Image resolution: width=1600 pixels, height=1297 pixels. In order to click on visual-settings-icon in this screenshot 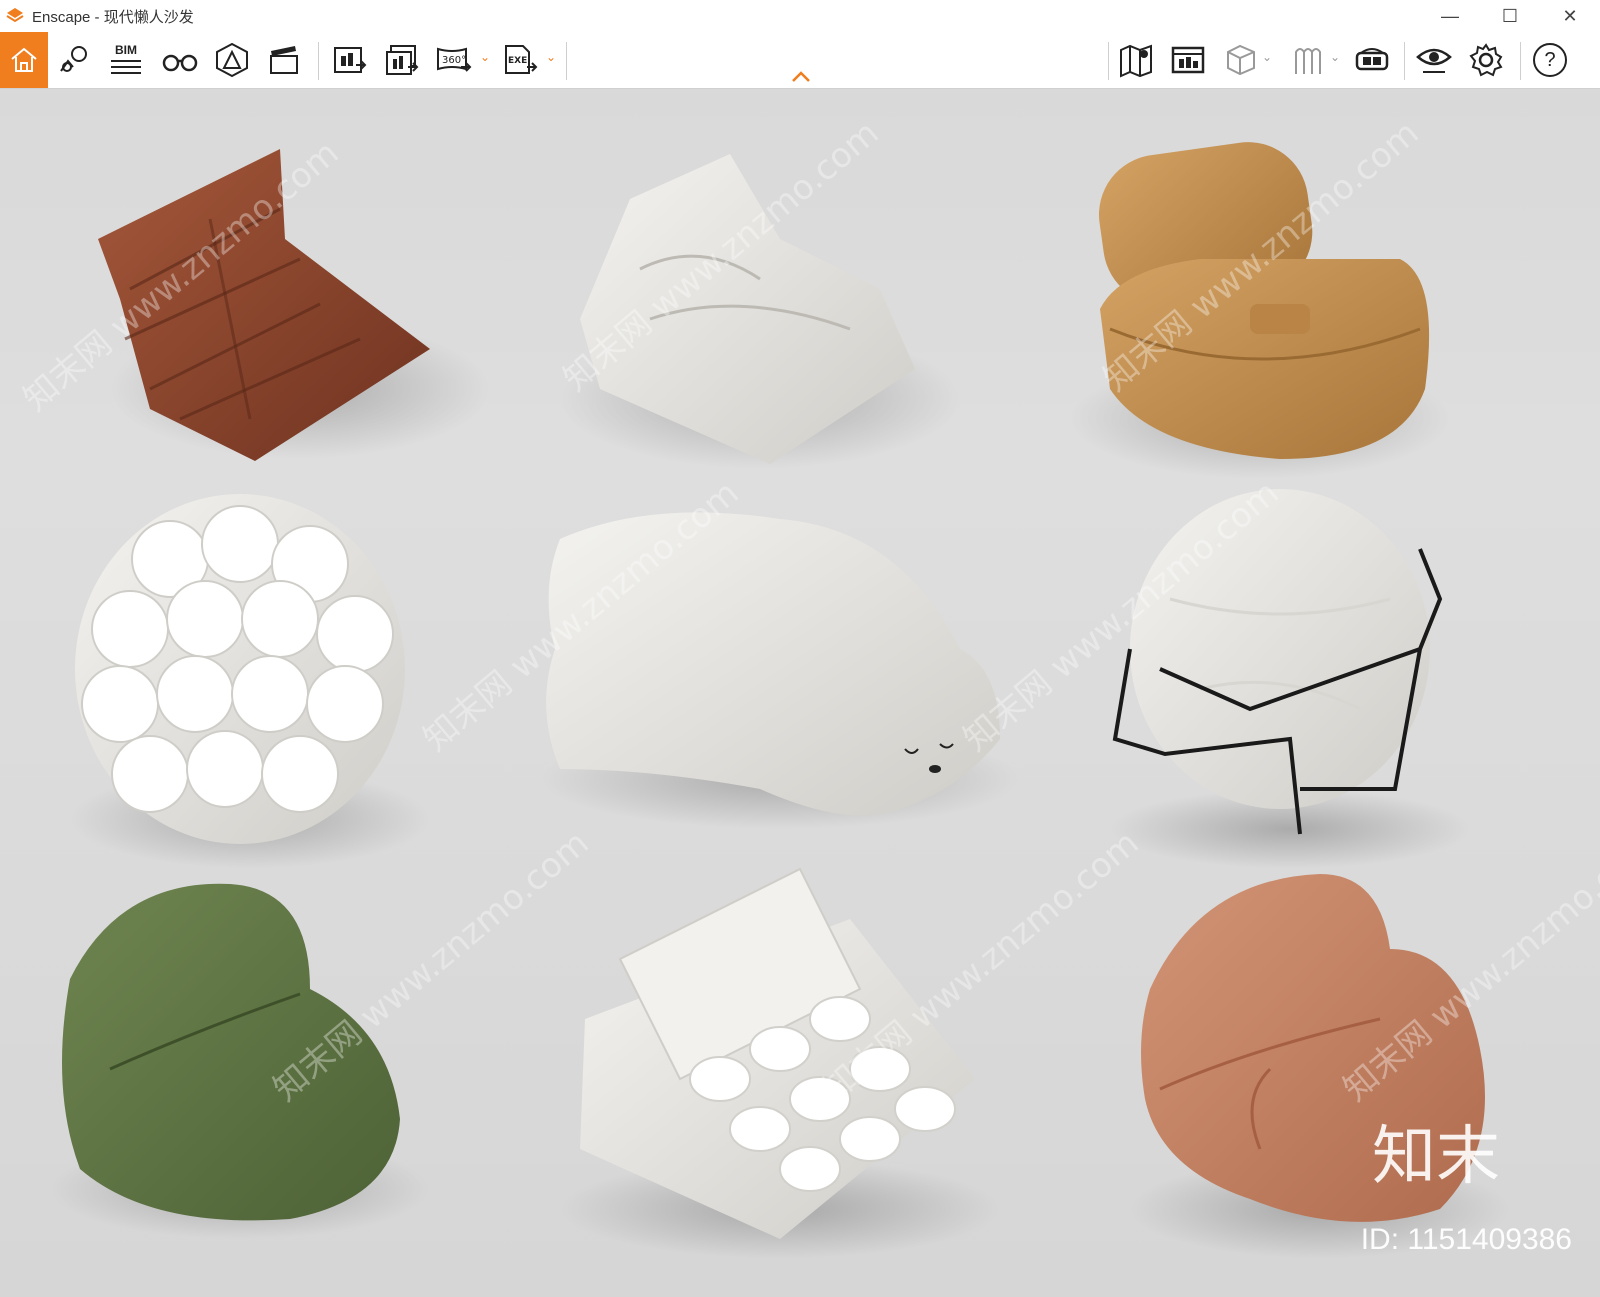, I will do `click(1434, 60)`.